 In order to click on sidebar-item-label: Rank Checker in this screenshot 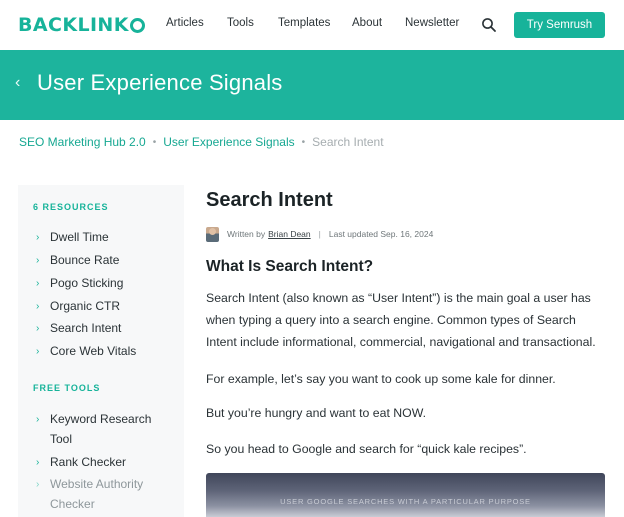, I will do `click(88, 462)`.